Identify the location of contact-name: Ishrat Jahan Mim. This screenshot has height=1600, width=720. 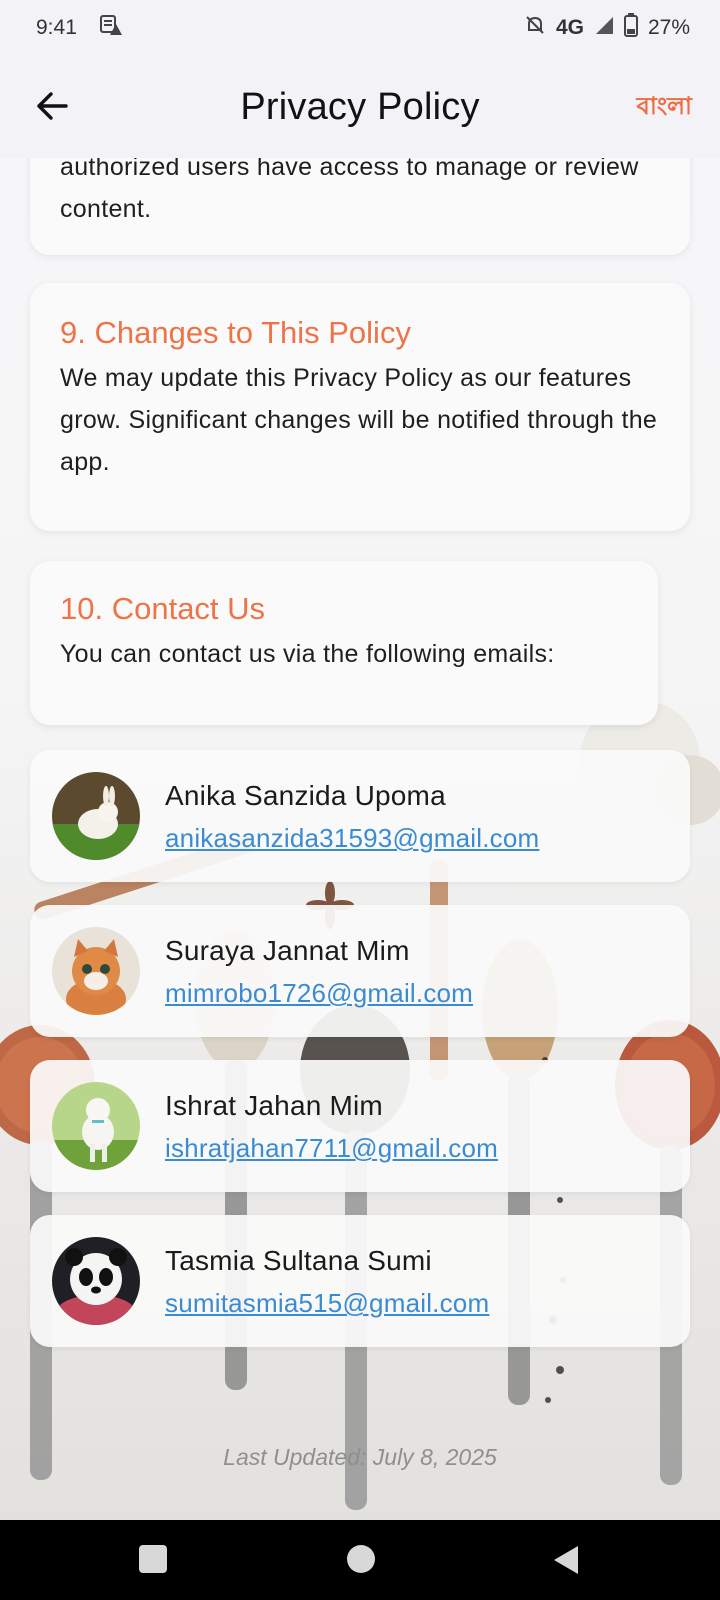
(274, 1105).